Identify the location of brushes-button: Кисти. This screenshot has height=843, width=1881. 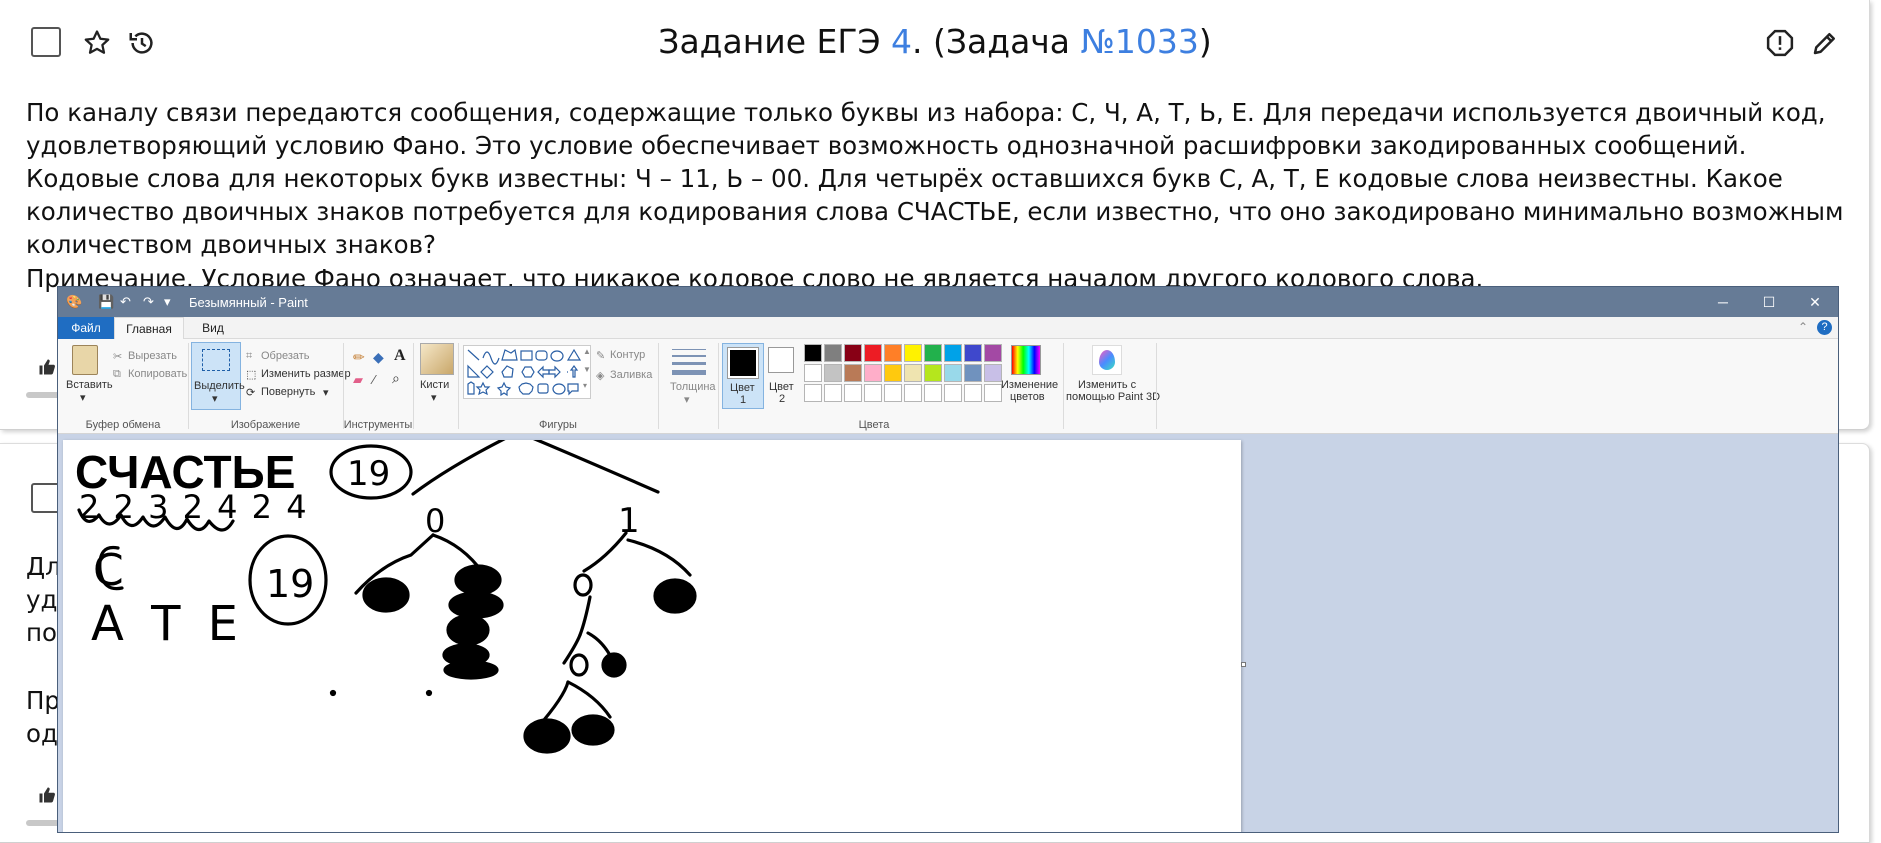
(434, 385).